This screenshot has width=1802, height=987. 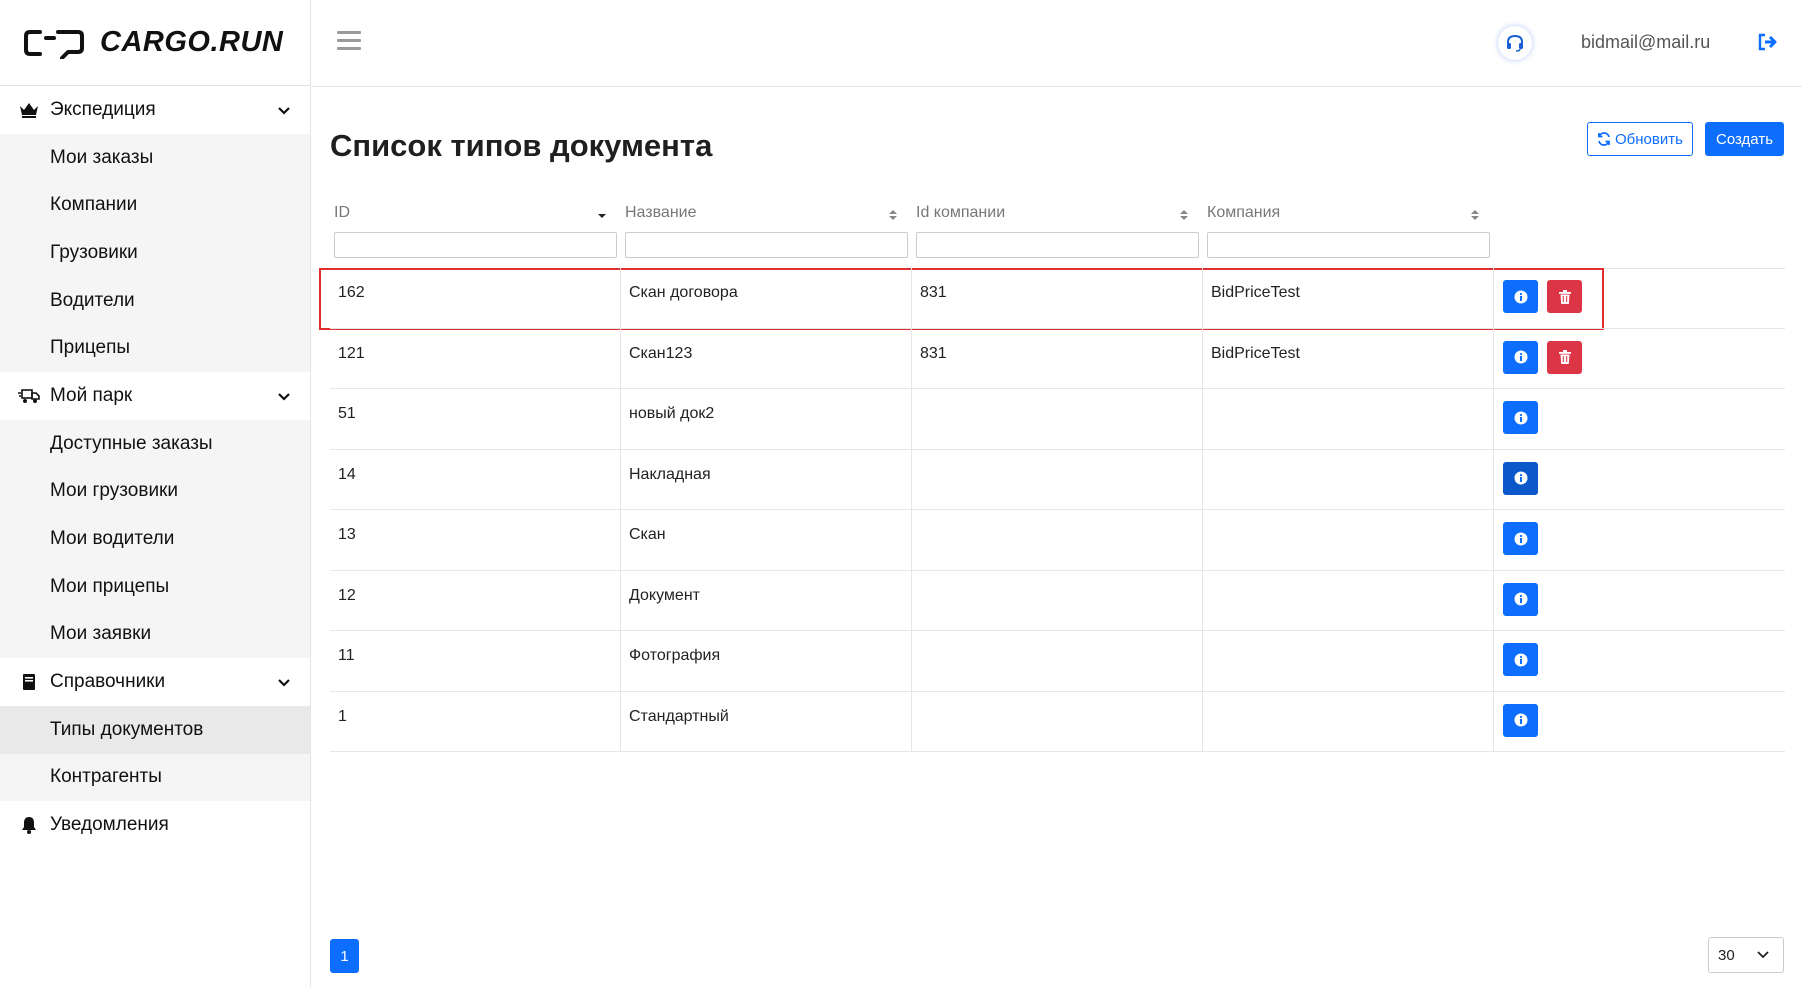 What do you see at coordinates (1346, 227) in the screenshot?
I see `column-header-company: Компания` at bounding box center [1346, 227].